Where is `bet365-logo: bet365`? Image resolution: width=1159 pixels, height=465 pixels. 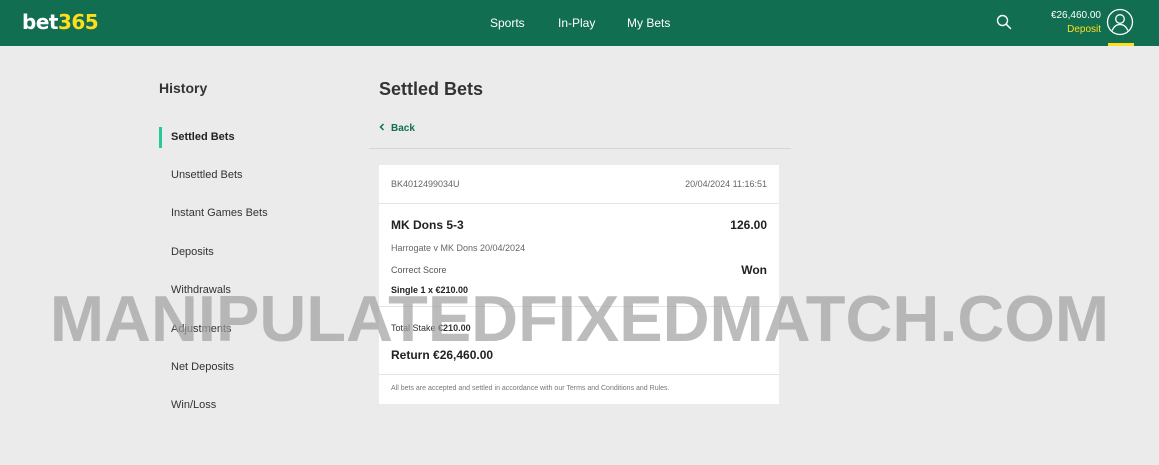 bet365-logo: bet365 is located at coordinates (60, 22).